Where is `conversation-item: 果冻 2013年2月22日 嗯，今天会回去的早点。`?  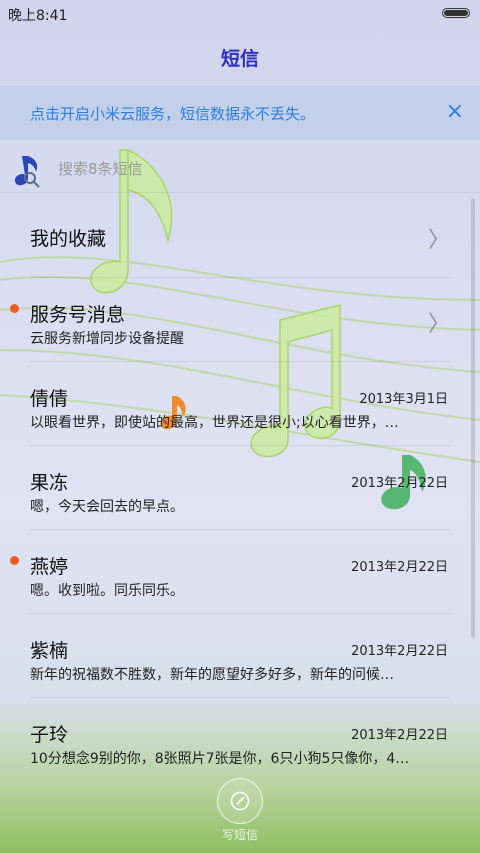 conversation-item: 果冻 2013年2月22日 嗯，今天会回去的早点。 is located at coordinates (240, 488).